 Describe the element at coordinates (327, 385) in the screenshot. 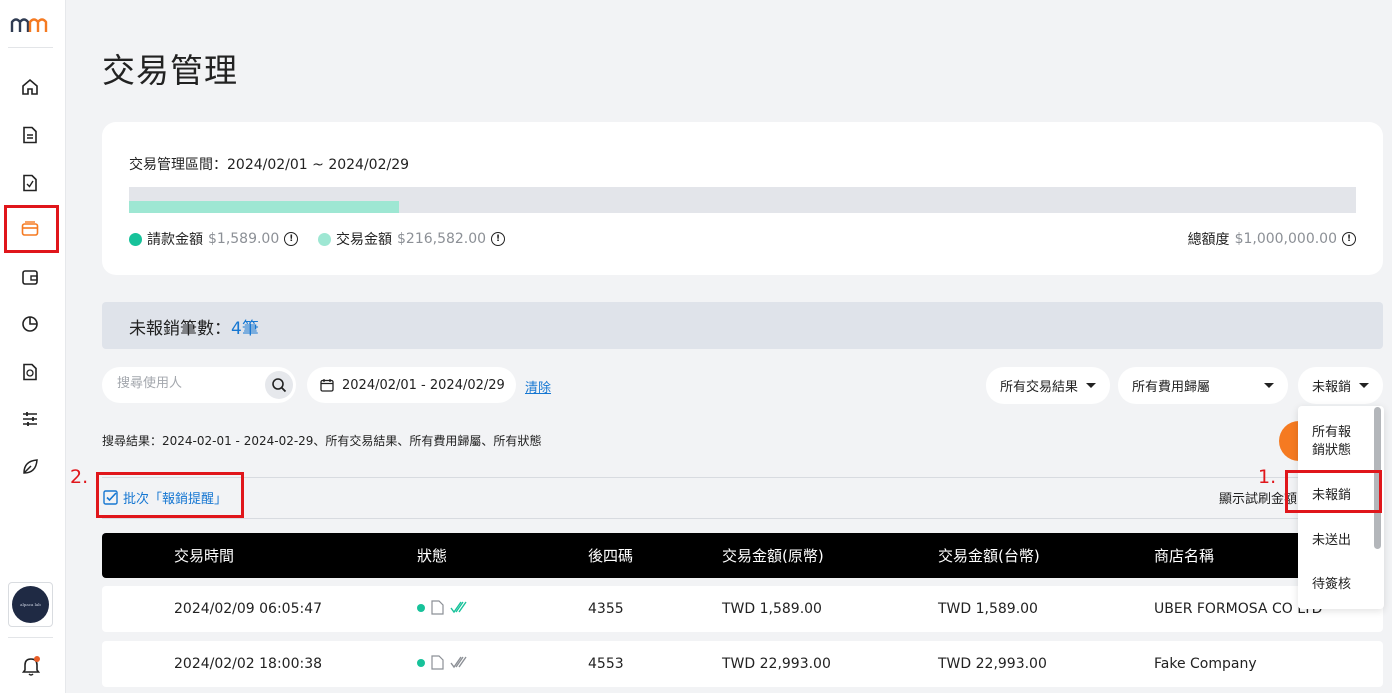

I see `calendar-icon` at that location.